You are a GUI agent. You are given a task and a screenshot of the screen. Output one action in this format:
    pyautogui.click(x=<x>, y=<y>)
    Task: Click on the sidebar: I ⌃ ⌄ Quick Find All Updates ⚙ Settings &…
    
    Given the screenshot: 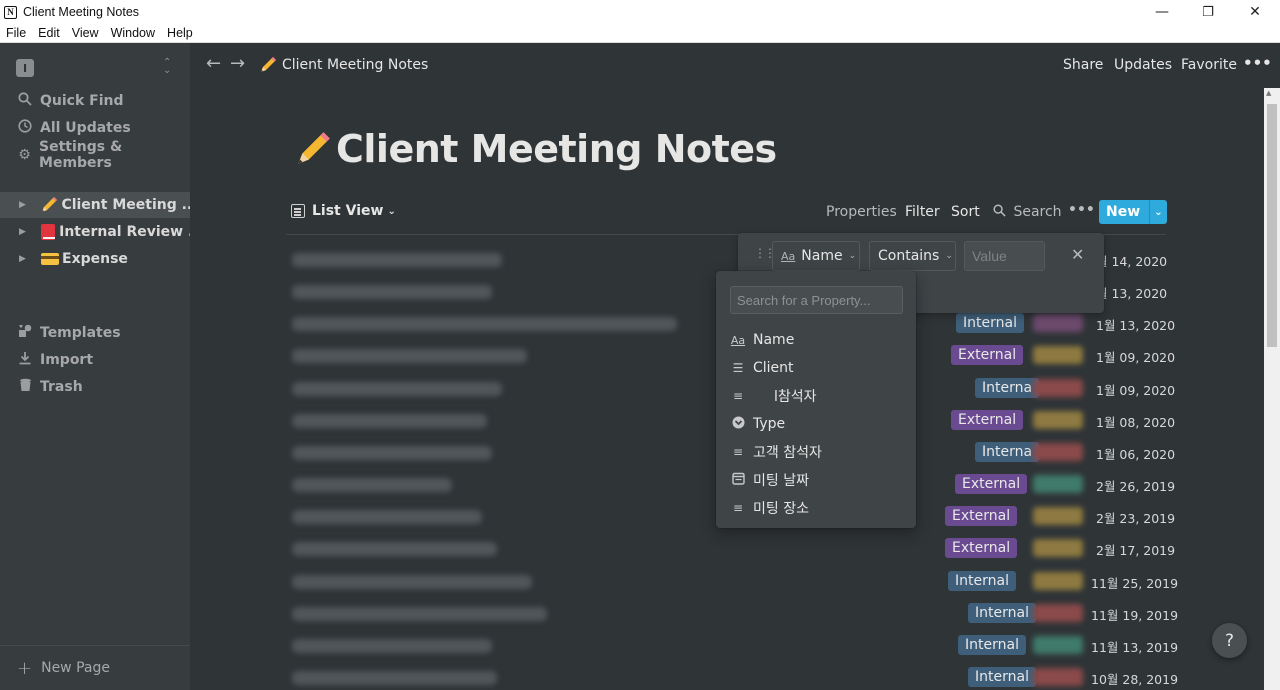 What is the action you would take?
    pyautogui.click(x=95, y=366)
    